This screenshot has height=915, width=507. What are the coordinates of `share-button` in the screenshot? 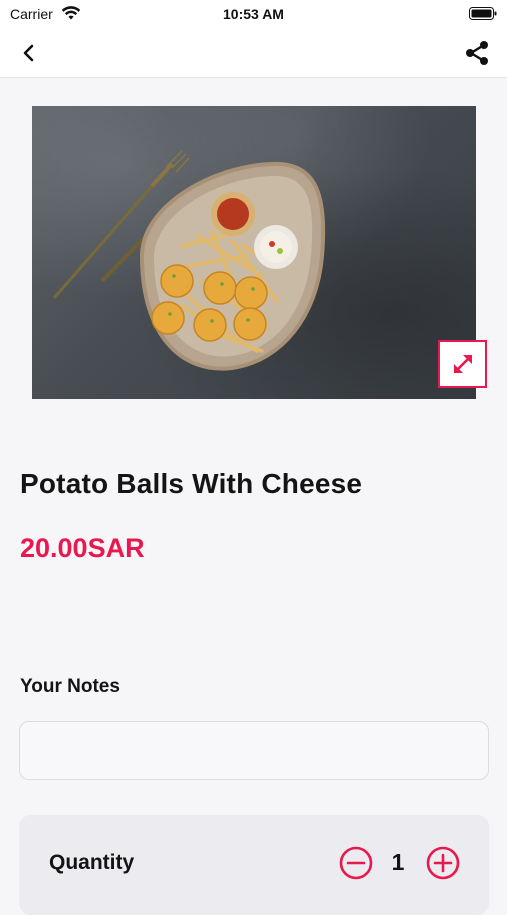 It's located at (477, 53).